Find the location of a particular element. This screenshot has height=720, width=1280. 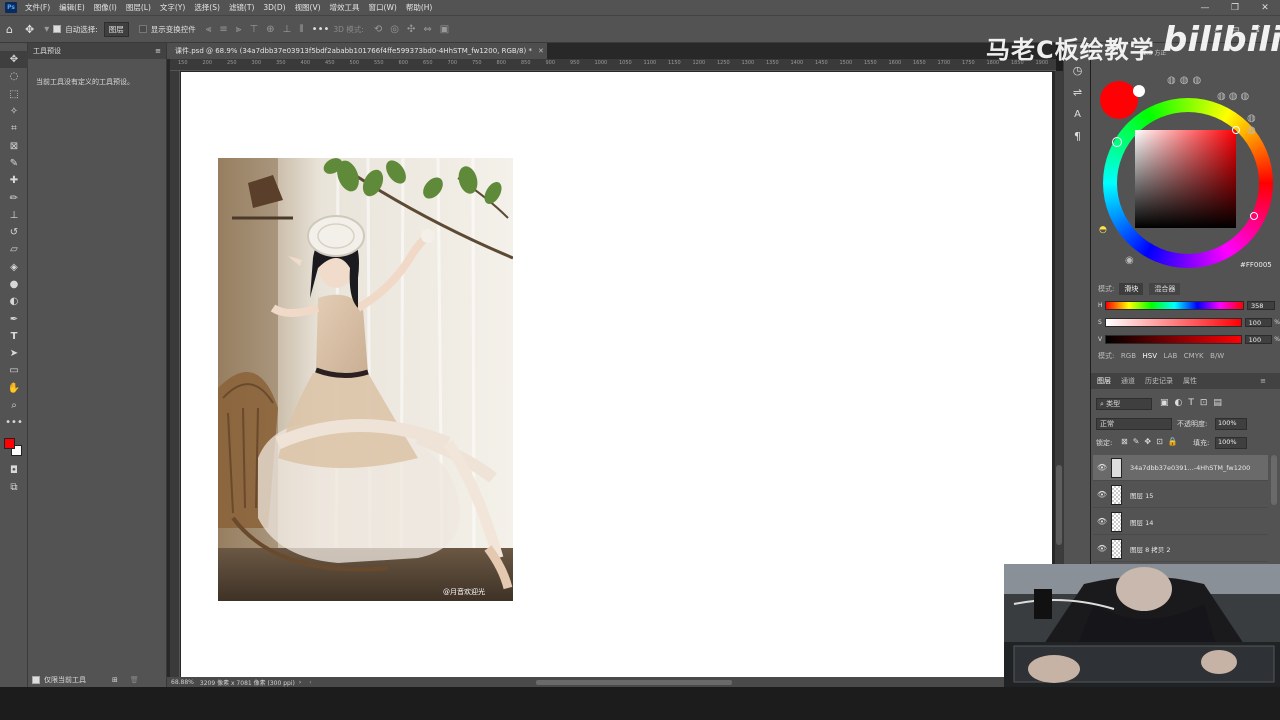

auto-select-dropdown: 图层 is located at coordinates (116, 29).